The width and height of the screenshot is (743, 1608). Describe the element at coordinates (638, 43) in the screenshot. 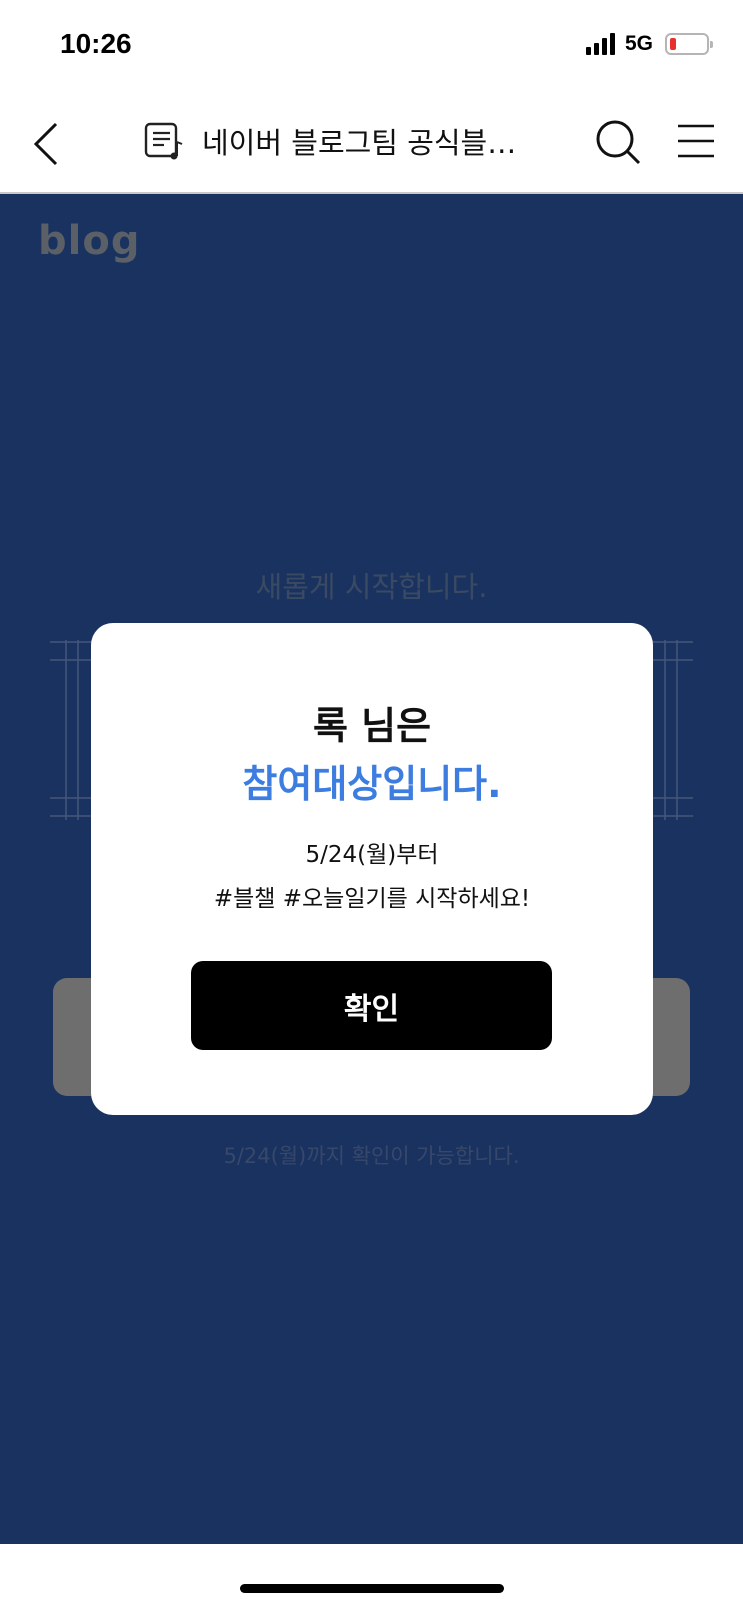

I see `network-label: 5G` at that location.